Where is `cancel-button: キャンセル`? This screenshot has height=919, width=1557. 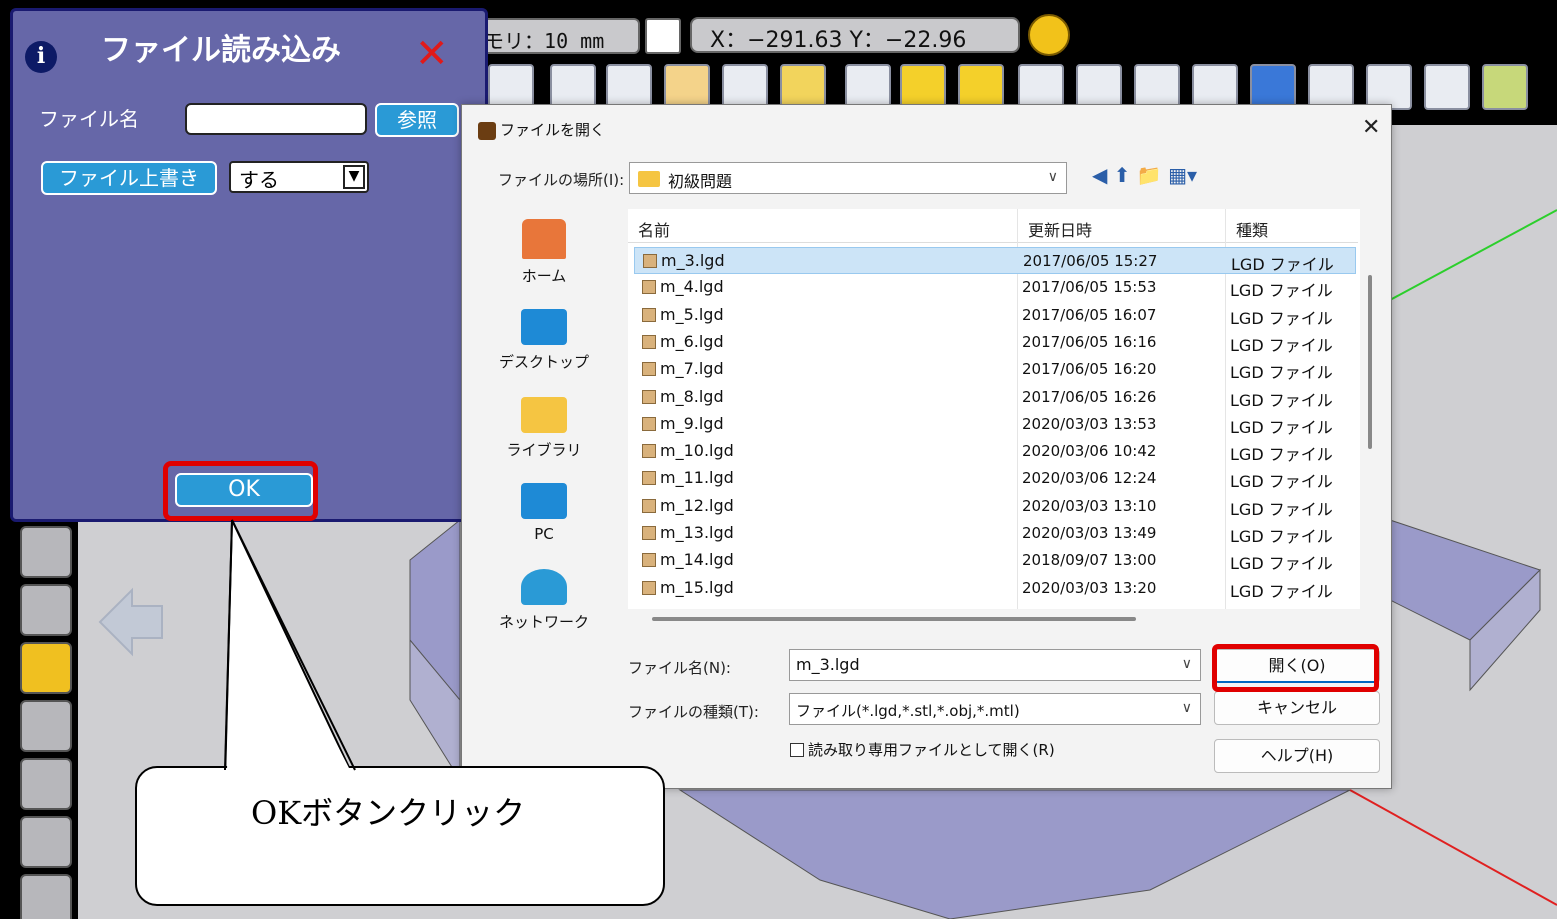
cancel-button: キャンセル is located at coordinates (1297, 708).